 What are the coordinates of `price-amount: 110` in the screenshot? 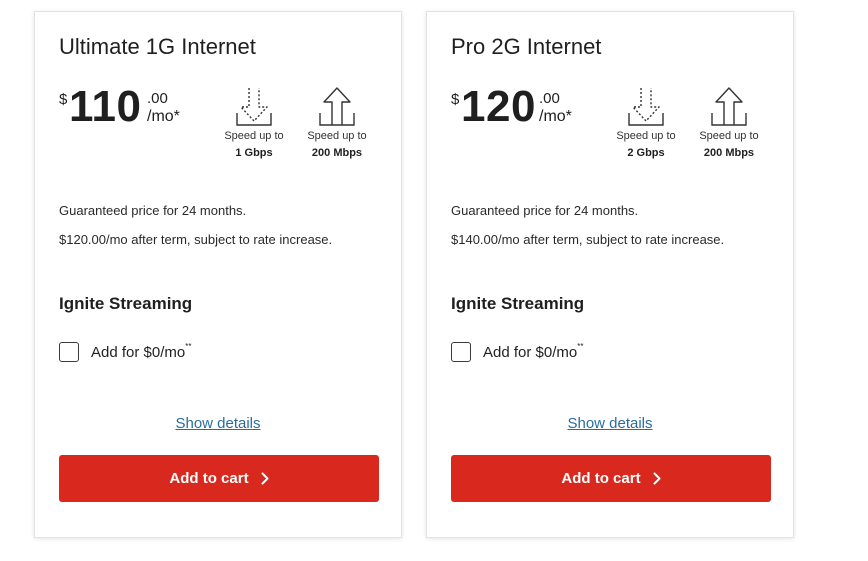 It's located at (105, 106).